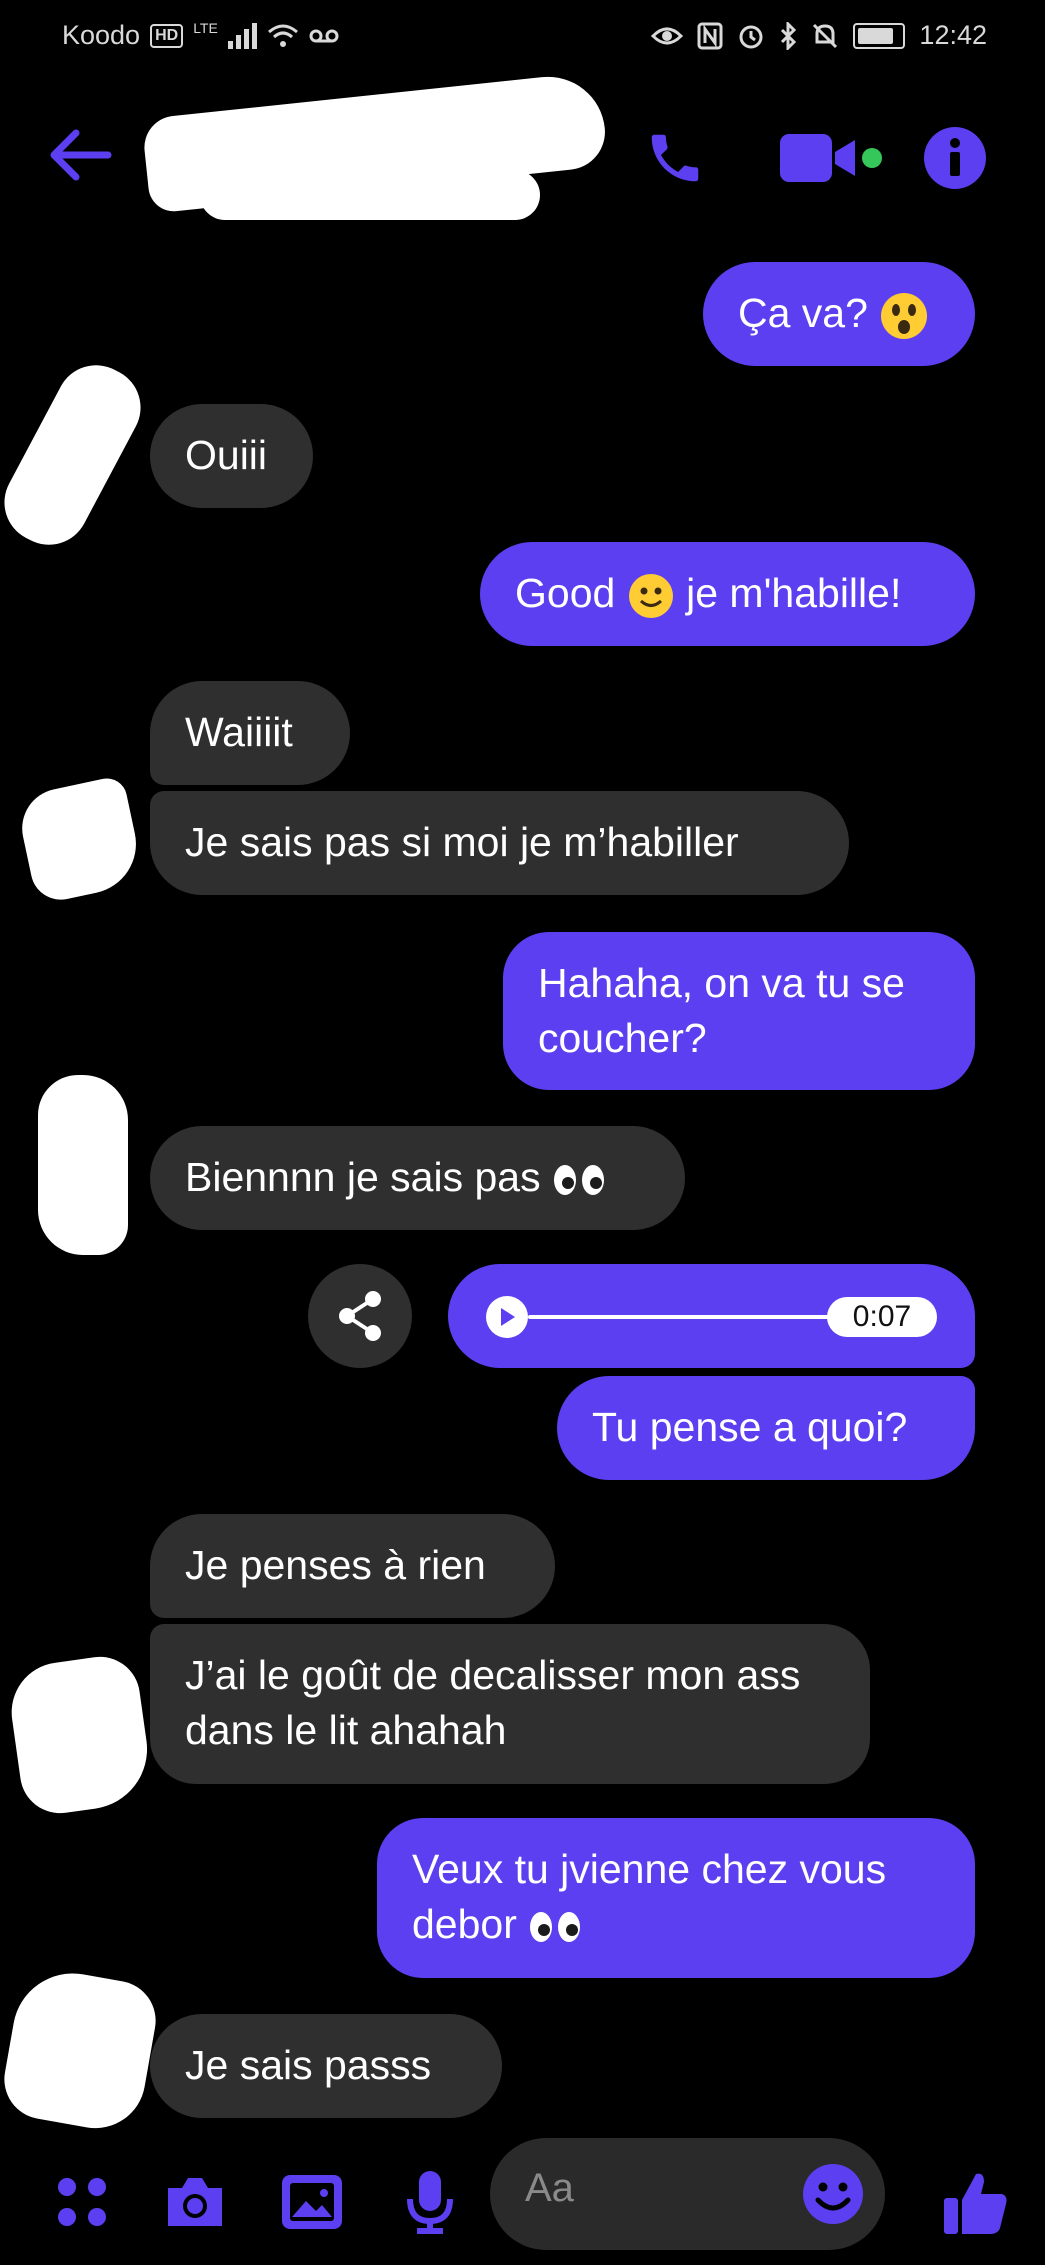  Describe the element at coordinates (882, 1317) in the screenshot. I see `audio-duration: 0:07` at that location.